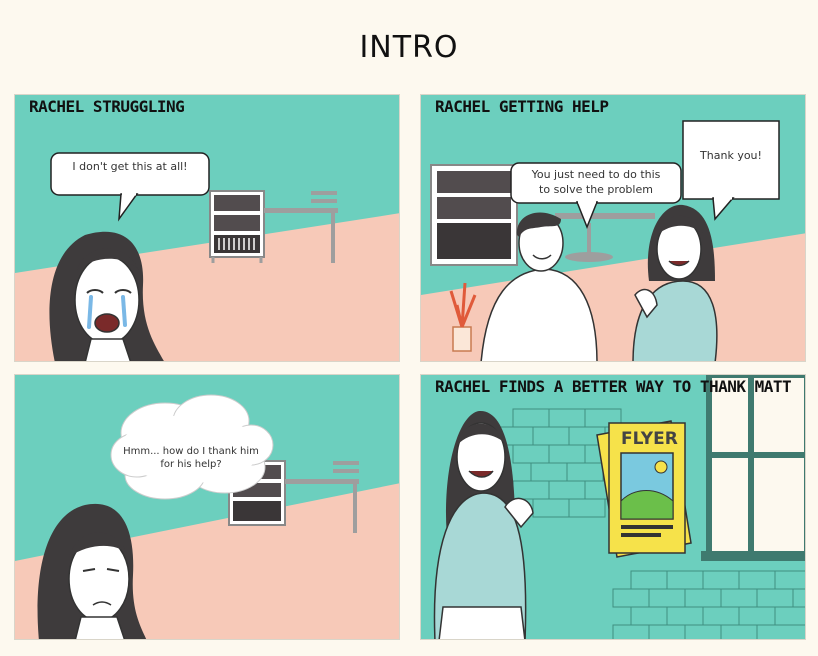 This screenshot has width=818, height=656. What do you see at coordinates (731, 155) in the screenshot?
I see `speech-text-rachel: Thank you!` at bounding box center [731, 155].